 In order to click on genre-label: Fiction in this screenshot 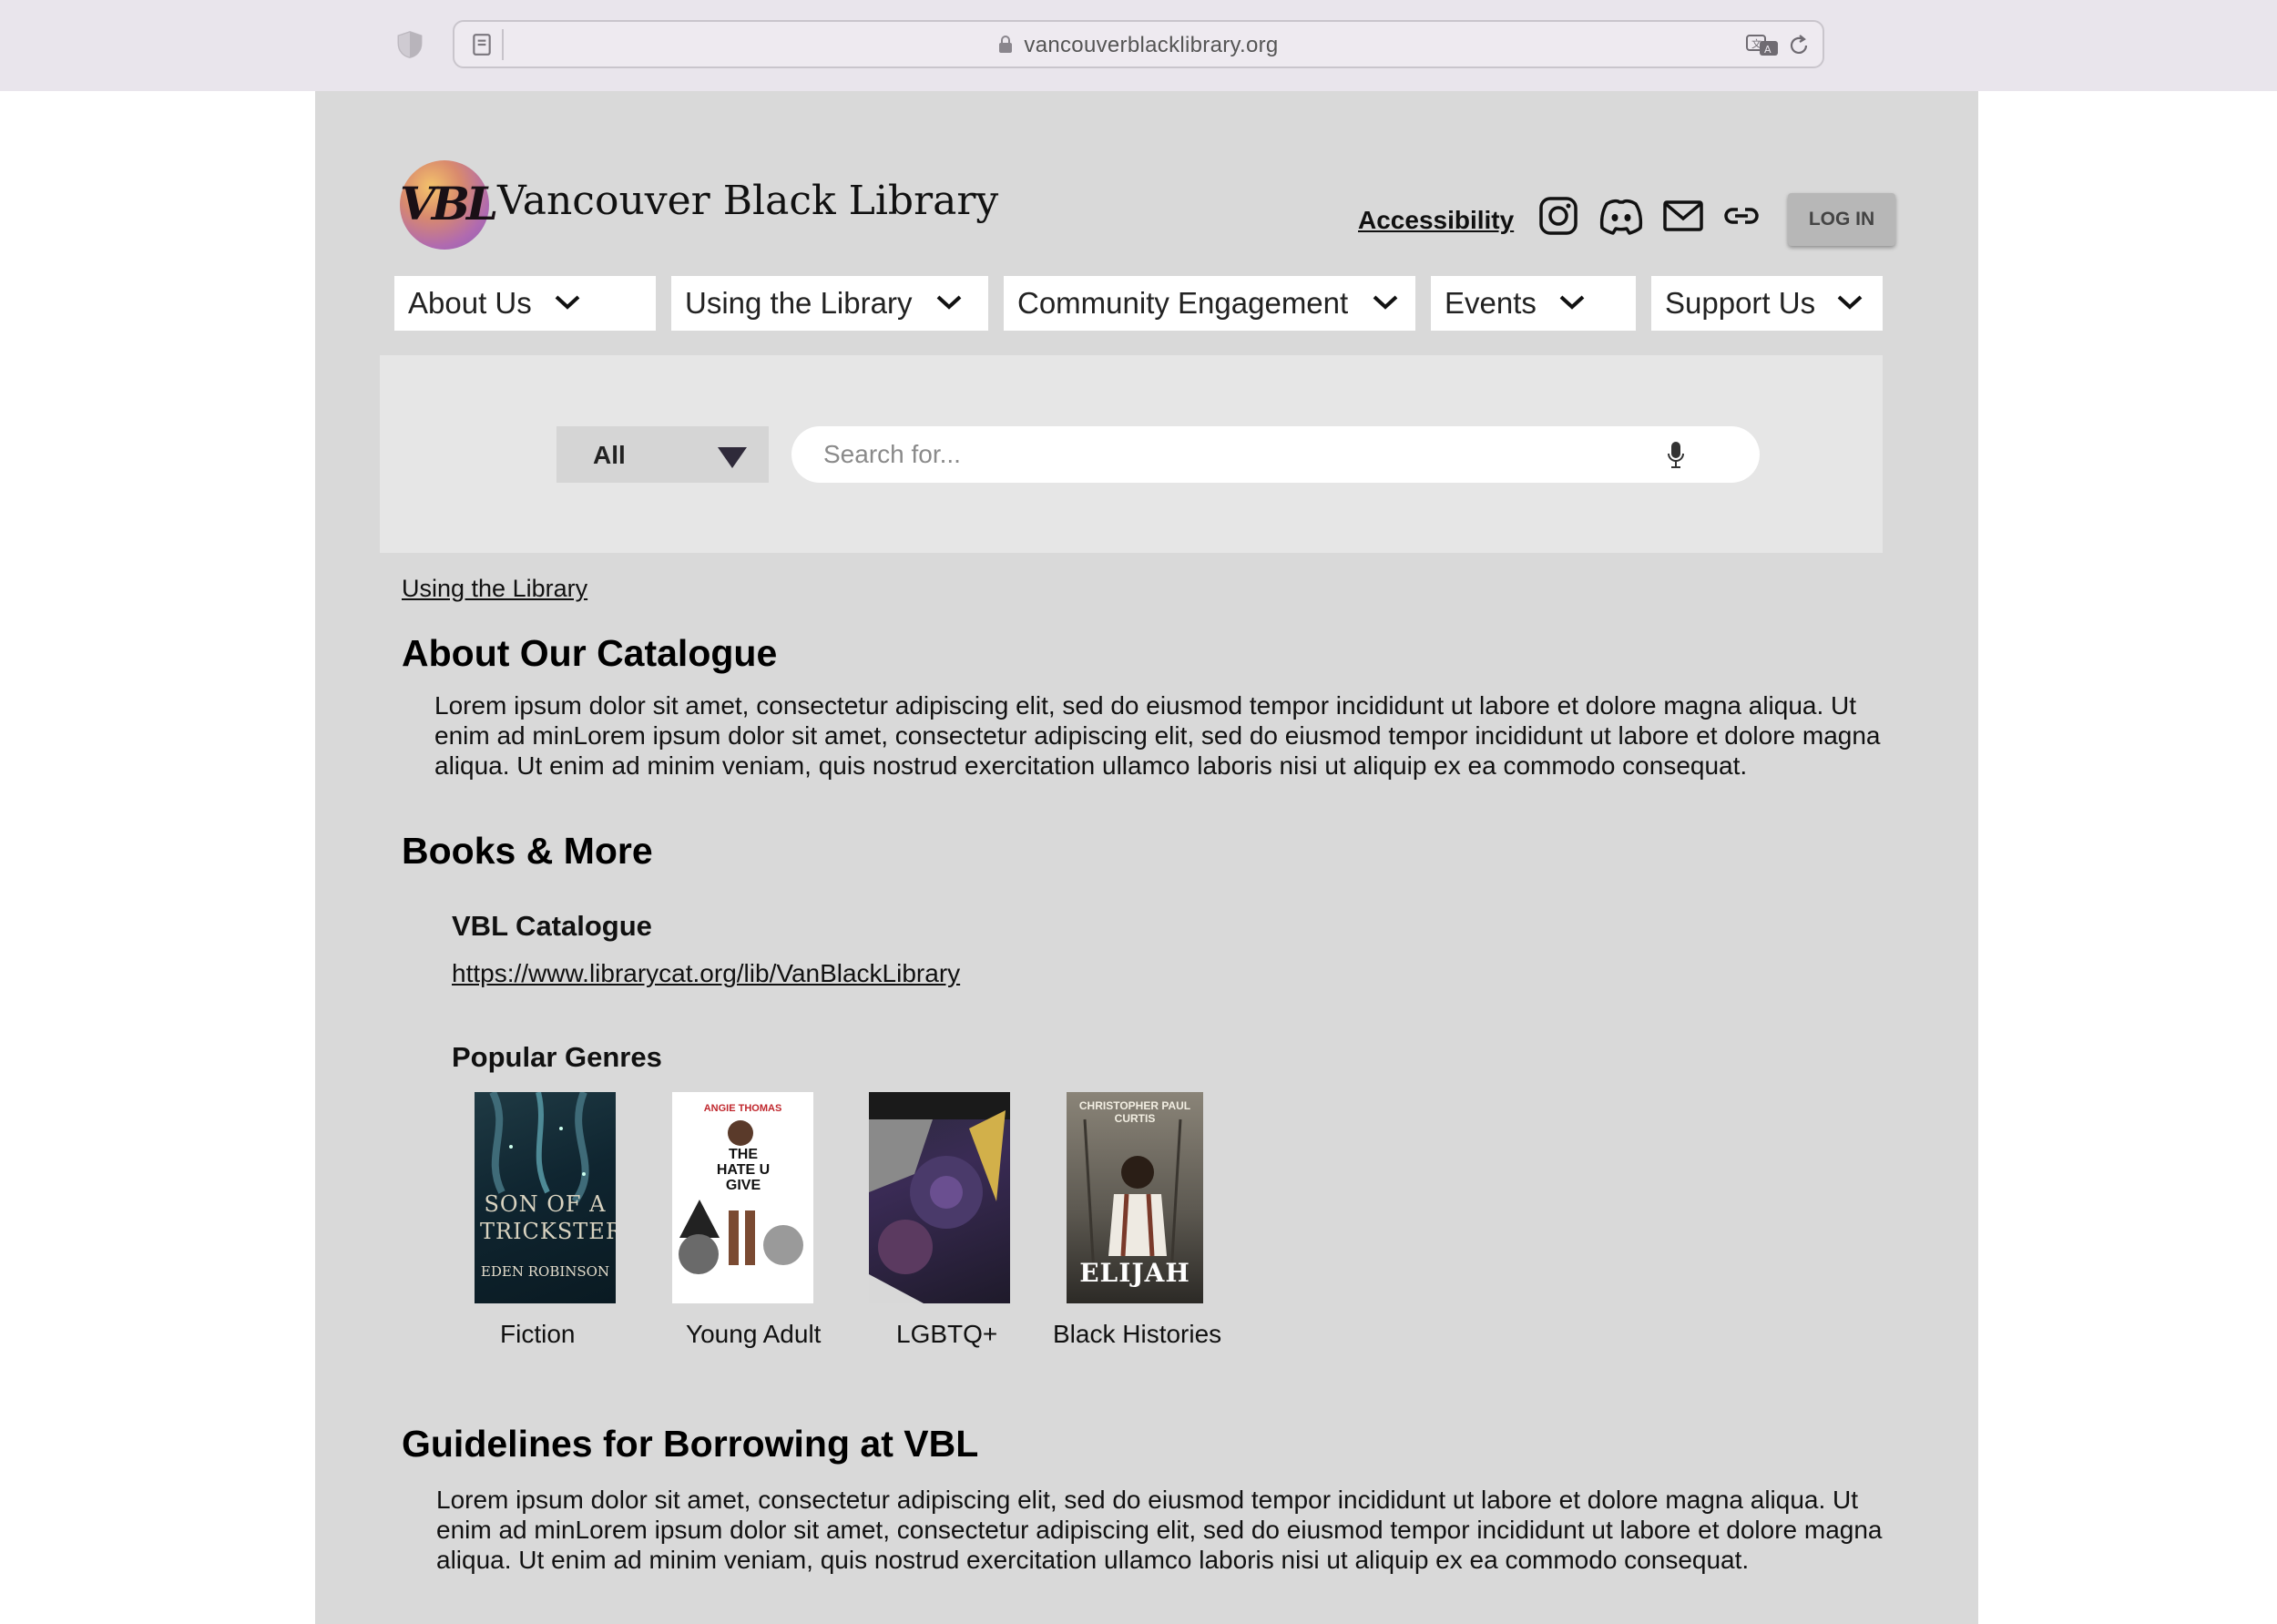, I will do `click(538, 1334)`.